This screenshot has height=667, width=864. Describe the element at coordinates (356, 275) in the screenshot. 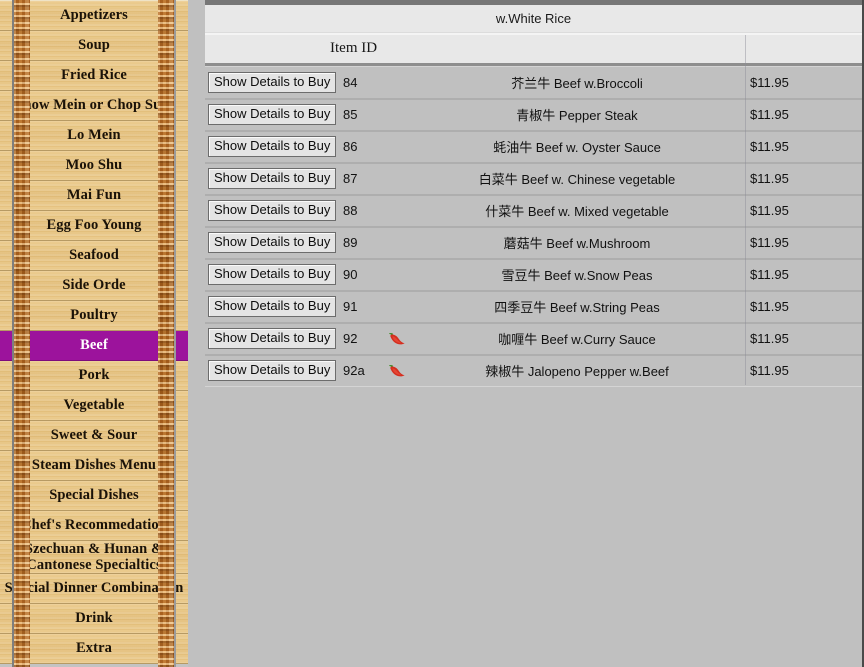

I see `cell-item-id: 90` at that location.